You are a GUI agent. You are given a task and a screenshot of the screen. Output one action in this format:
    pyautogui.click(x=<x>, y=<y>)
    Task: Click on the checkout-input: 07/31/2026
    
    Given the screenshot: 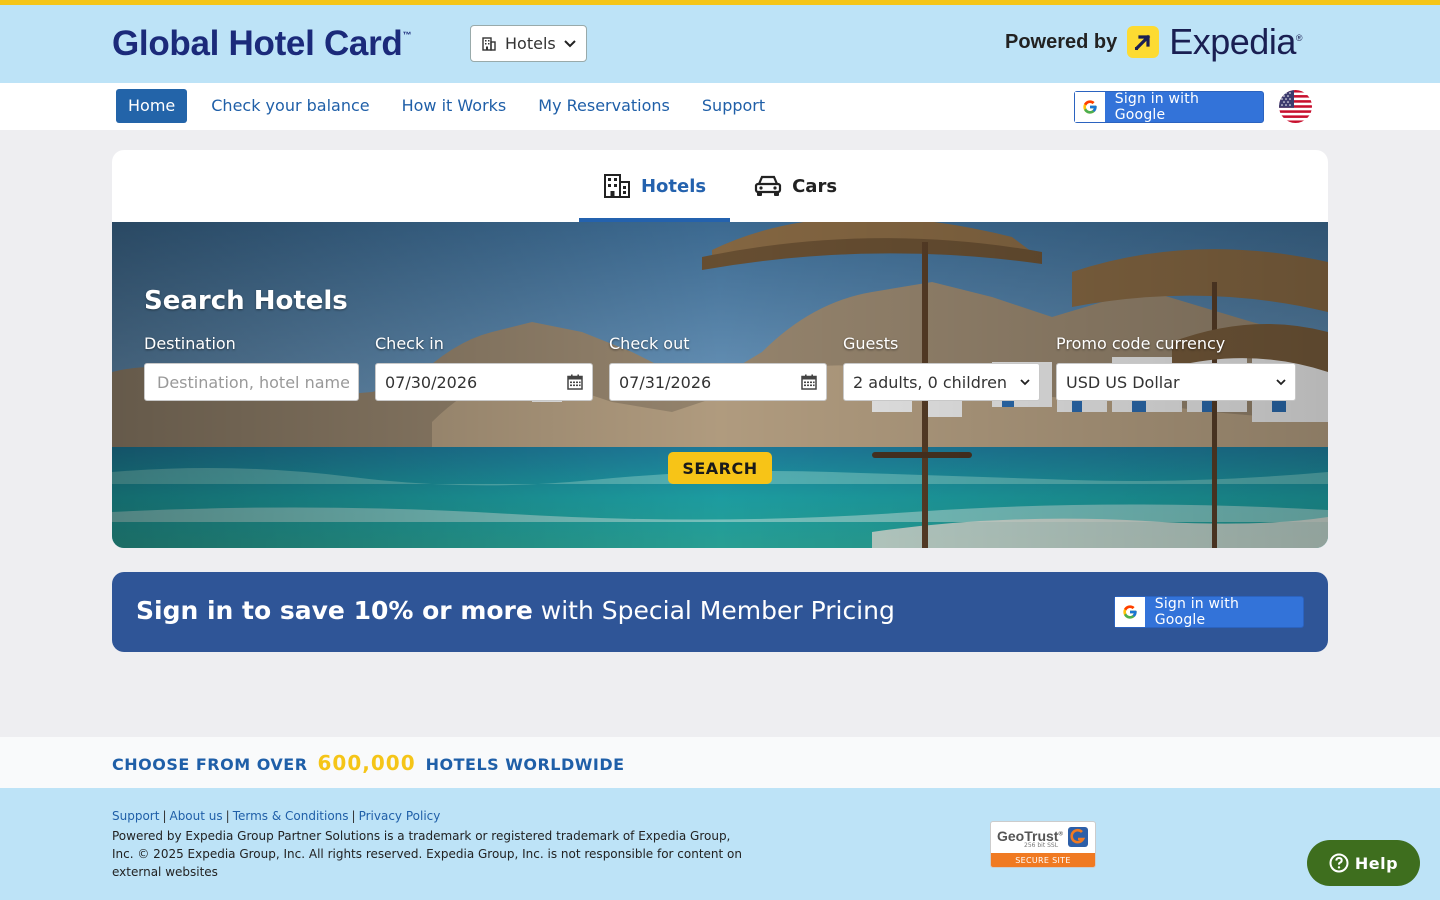 What is the action you would take?
    pyautogui.click(x=718, y=382)
    